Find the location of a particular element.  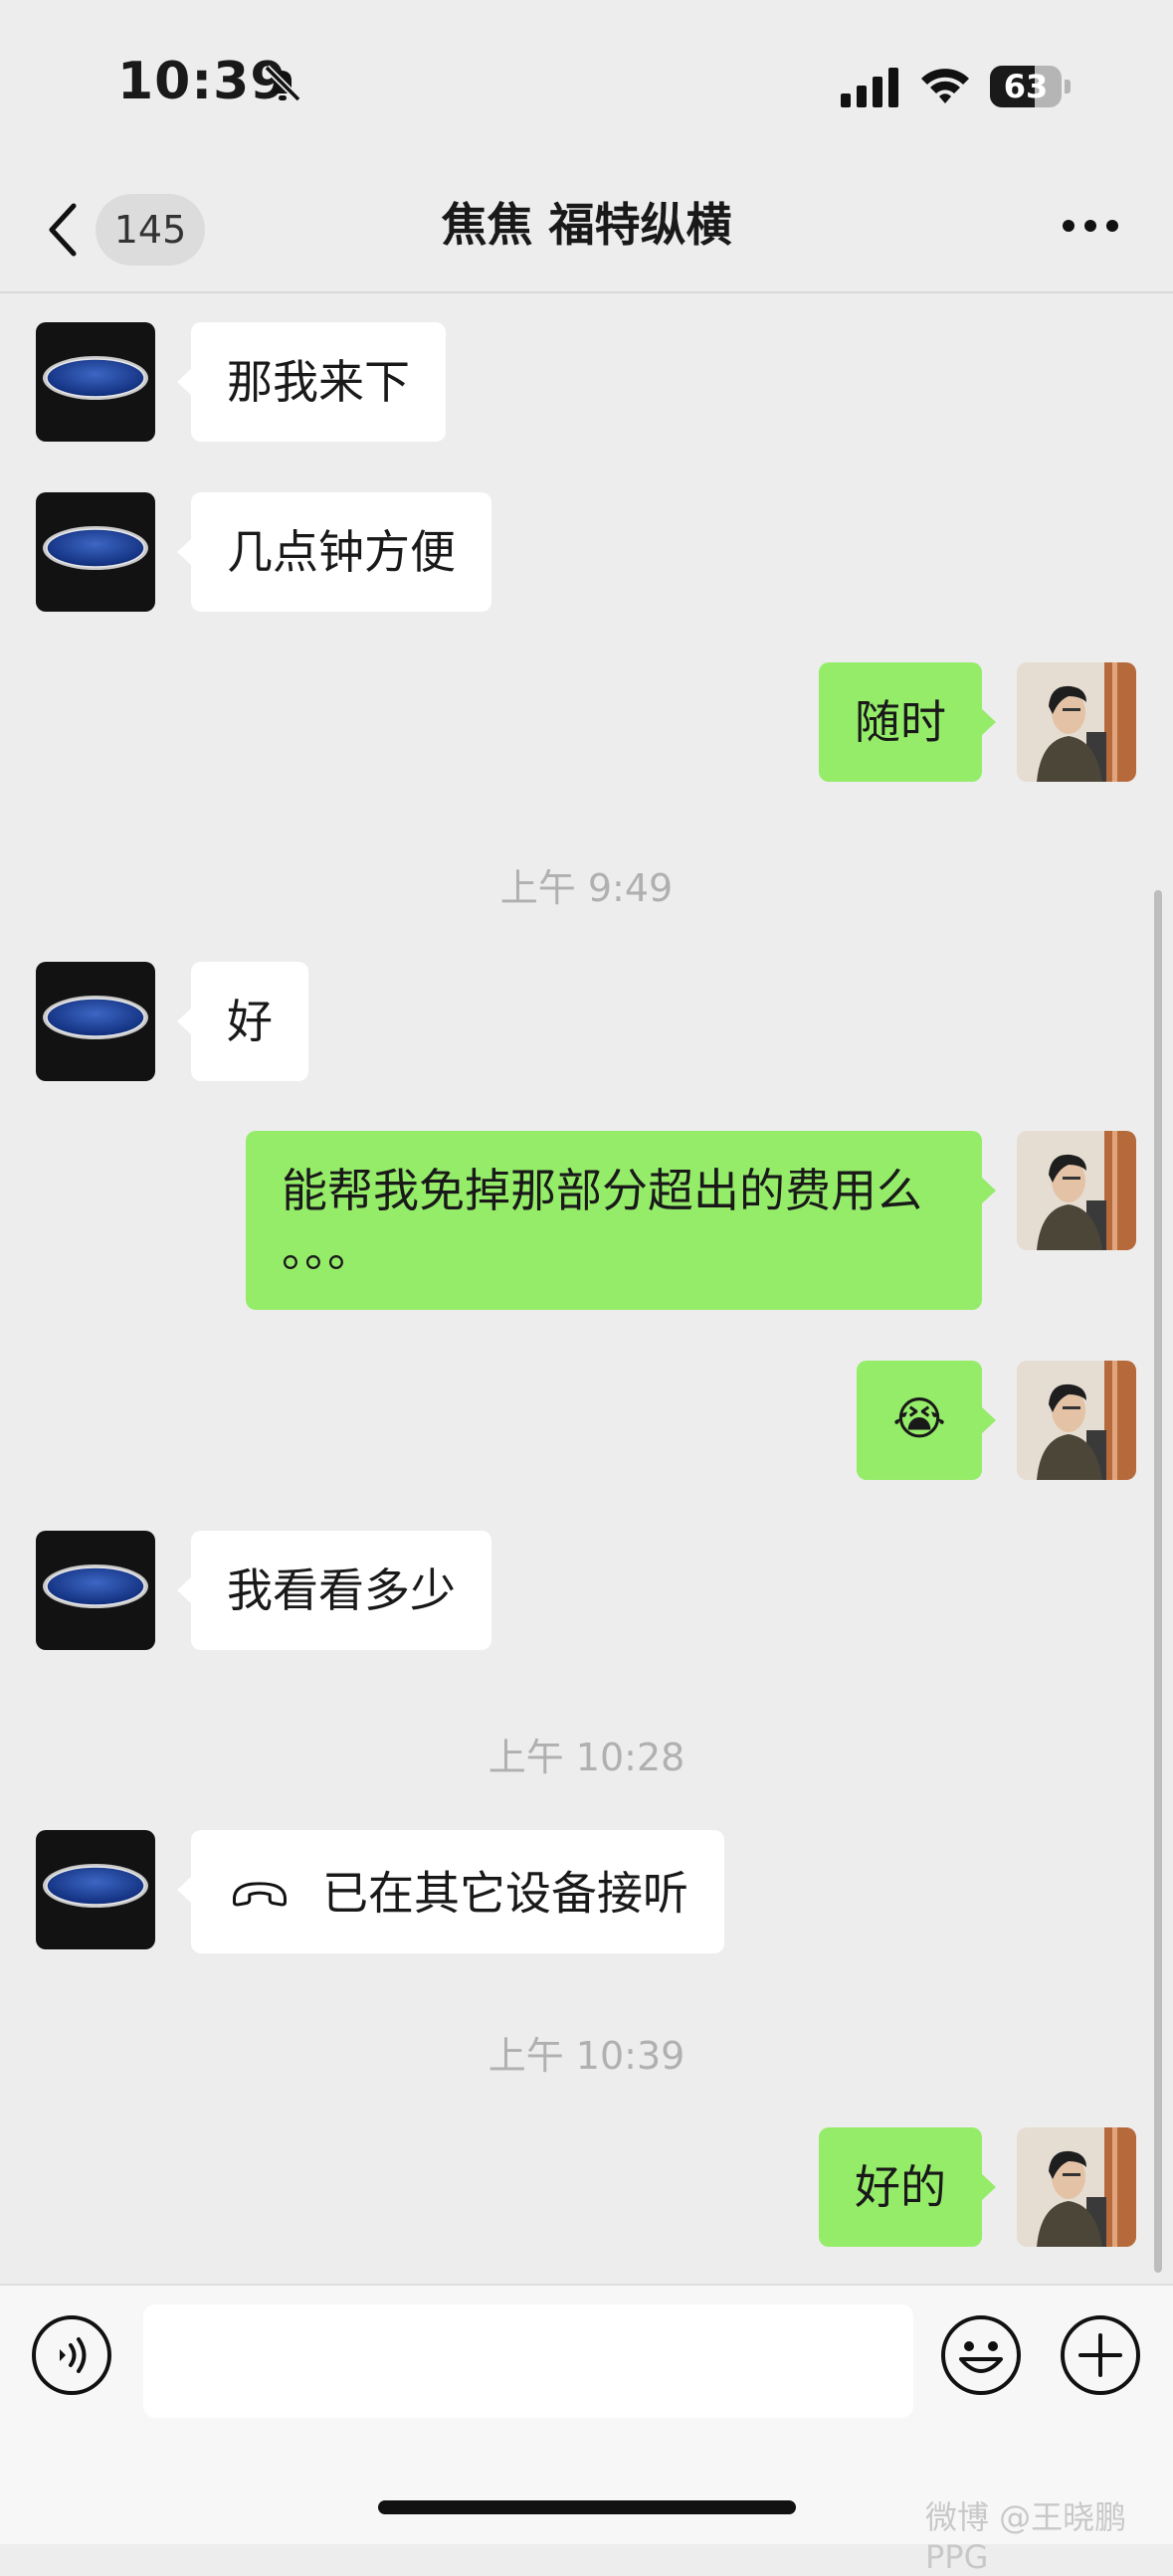

timestamp: 上午 9:49 is located at coordinates (586, 888).